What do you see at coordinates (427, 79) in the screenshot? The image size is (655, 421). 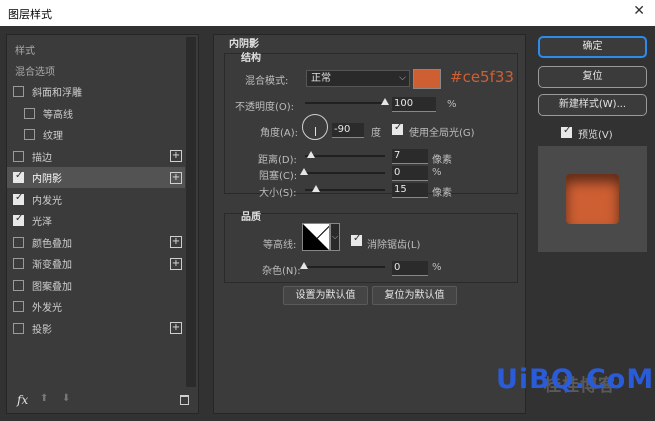 I see `shadow-color-swatch` at bounding box center [427, 79].